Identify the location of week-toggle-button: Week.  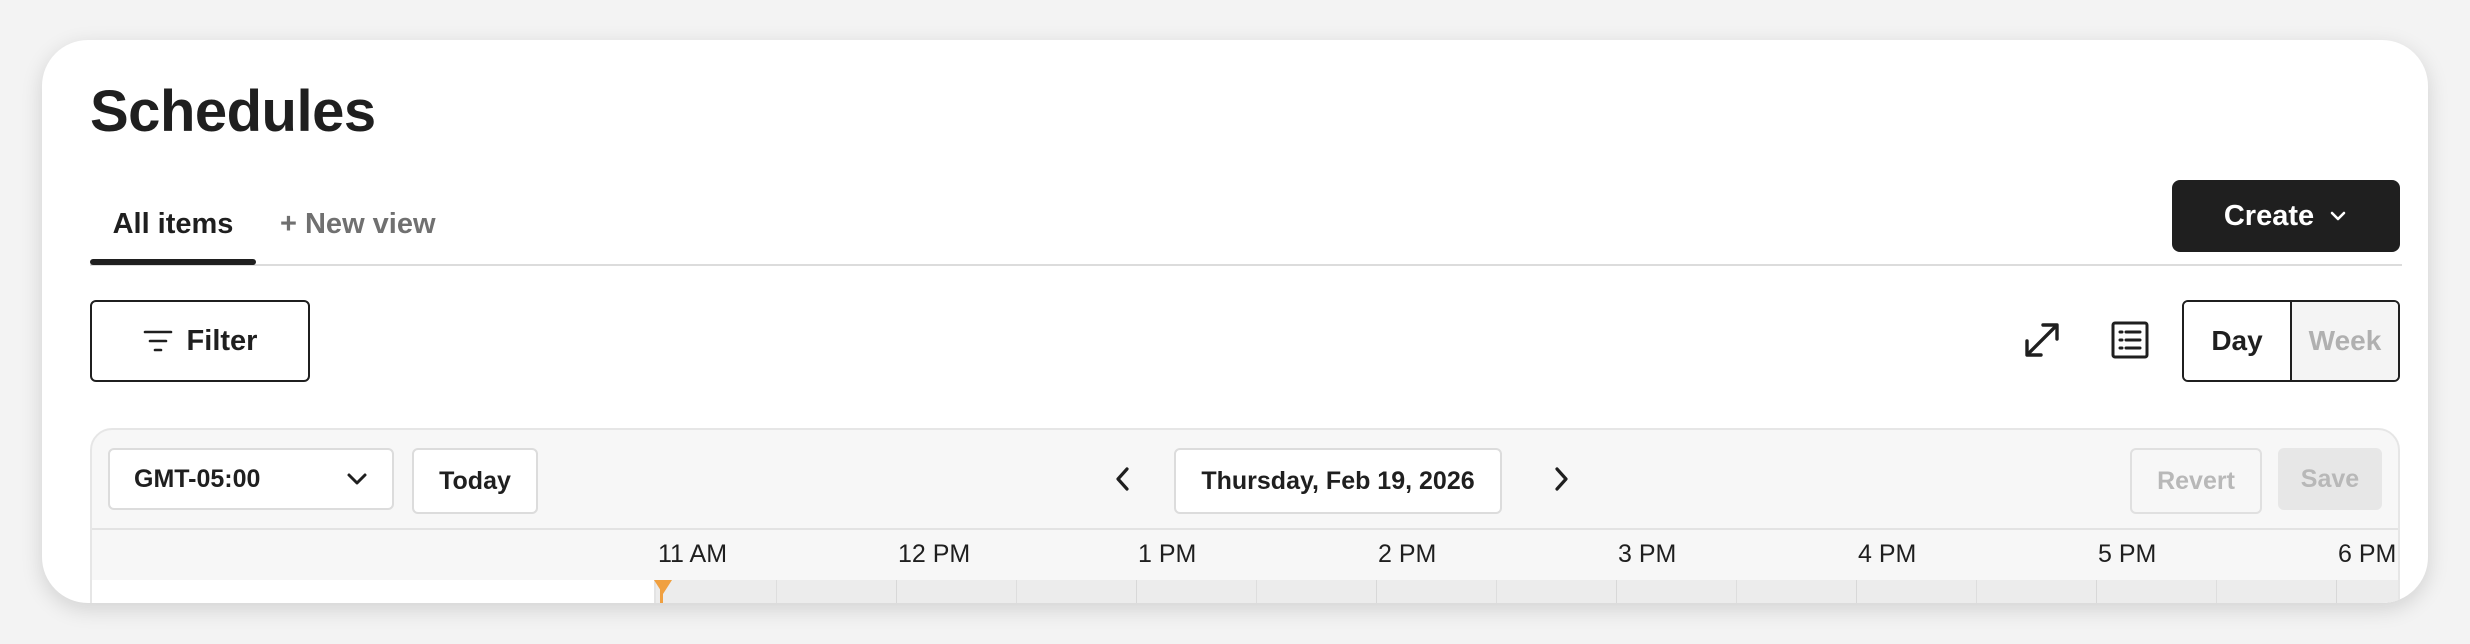
(2345, 341).